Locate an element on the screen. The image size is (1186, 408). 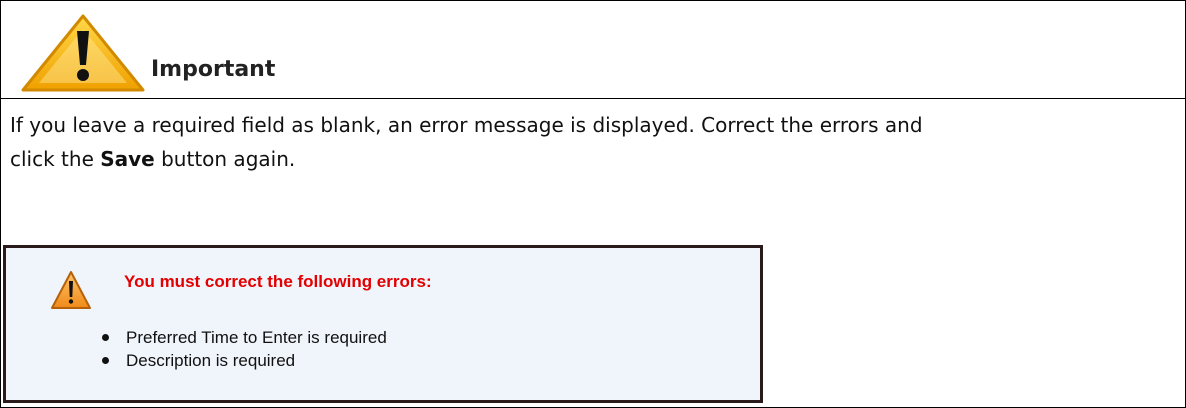
message-line-2-end: button again. is located at coordinates (225, 159).